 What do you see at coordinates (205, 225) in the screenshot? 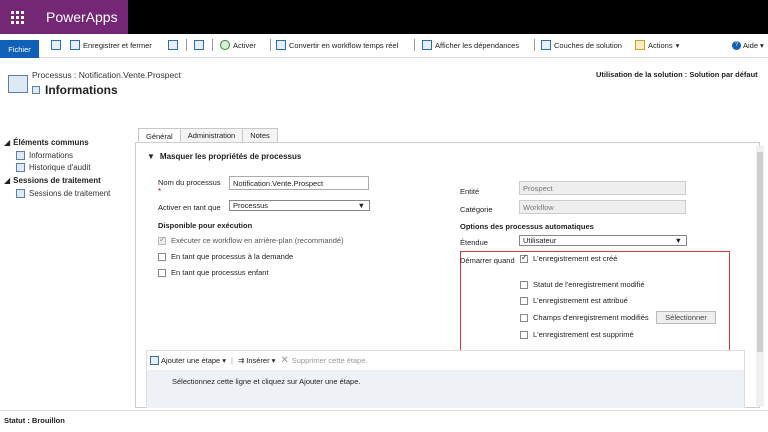
I see `available-title: Disponible pour exécution` at bounding box center [205, 225].